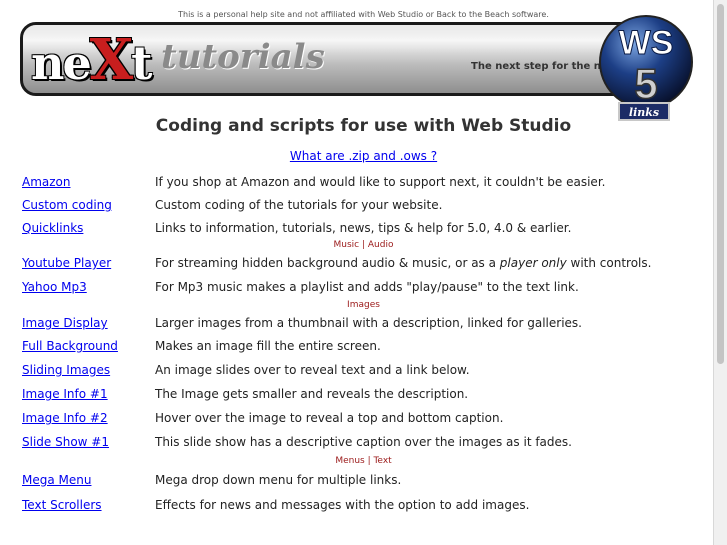 The image size is (727, 545). Describe the element at coordinates (54, 287) in the screenshot. I see `link-yahoo-mp3: Yahoo Mp3` at that location.